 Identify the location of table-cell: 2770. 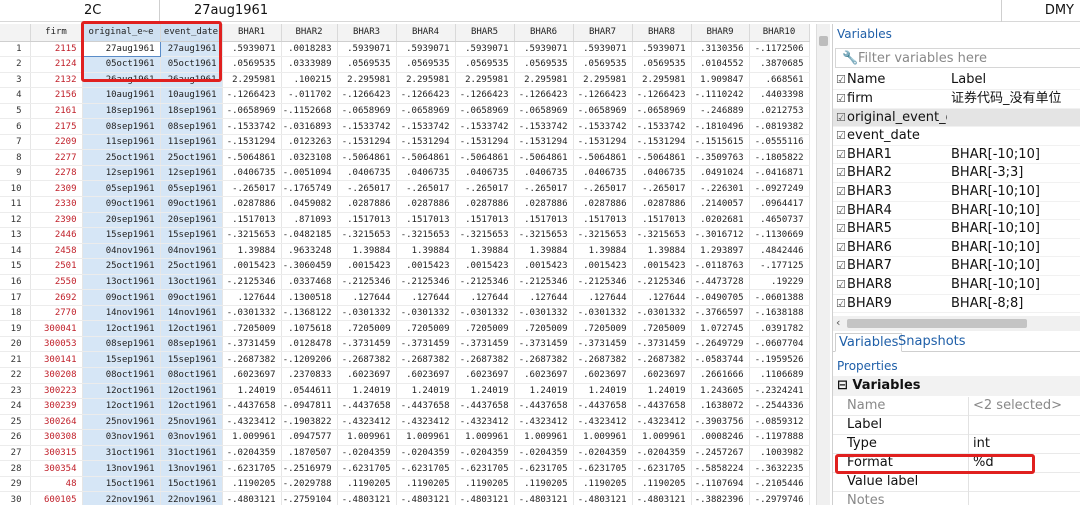
(56, 313).